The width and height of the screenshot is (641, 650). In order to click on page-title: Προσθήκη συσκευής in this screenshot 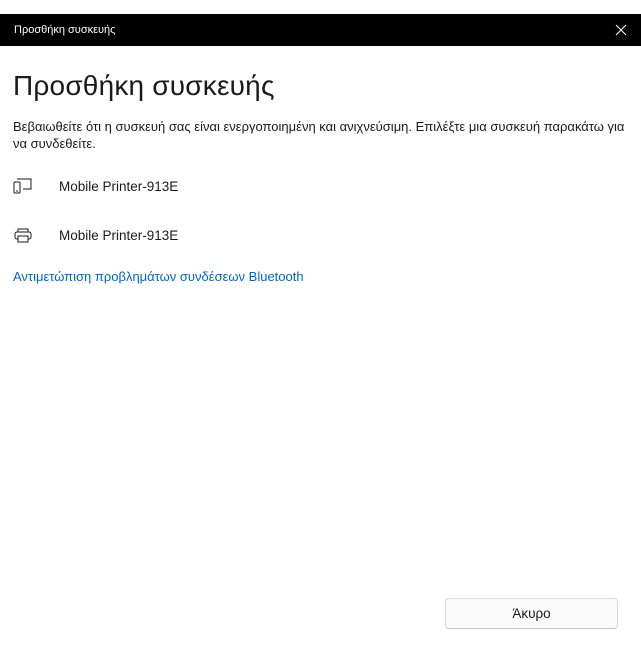, I will do `click(144, 85)`.